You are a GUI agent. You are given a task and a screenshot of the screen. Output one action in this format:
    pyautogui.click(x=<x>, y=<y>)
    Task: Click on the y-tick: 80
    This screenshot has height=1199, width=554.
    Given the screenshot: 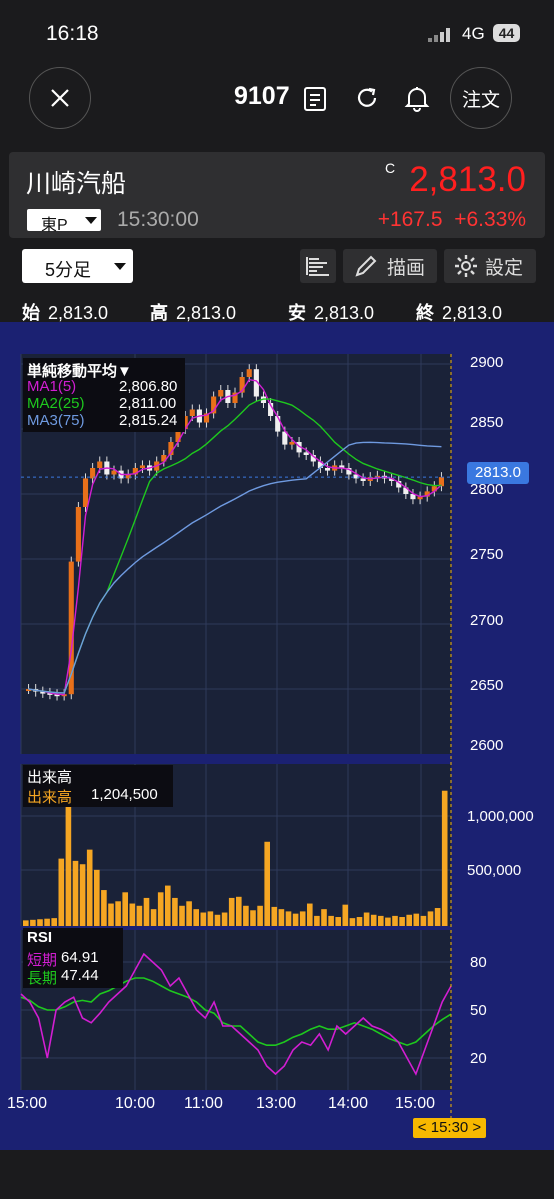 What is the action you would take?
    pyautogui.click(x=478, y=962)
    